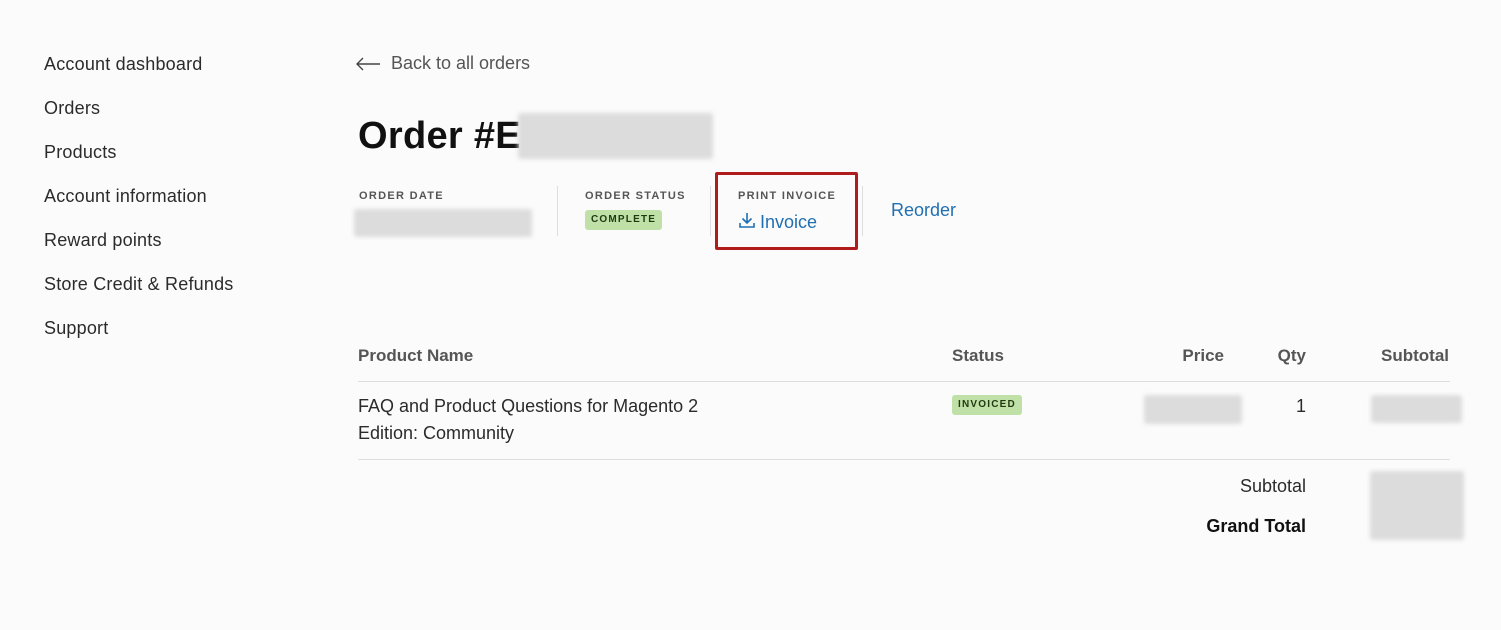 The image size is (1501, 630). What do you see at coordinates (1417, 505) in the screenshot?
I see `redacted-totals` at bounding box center [1417, 505].